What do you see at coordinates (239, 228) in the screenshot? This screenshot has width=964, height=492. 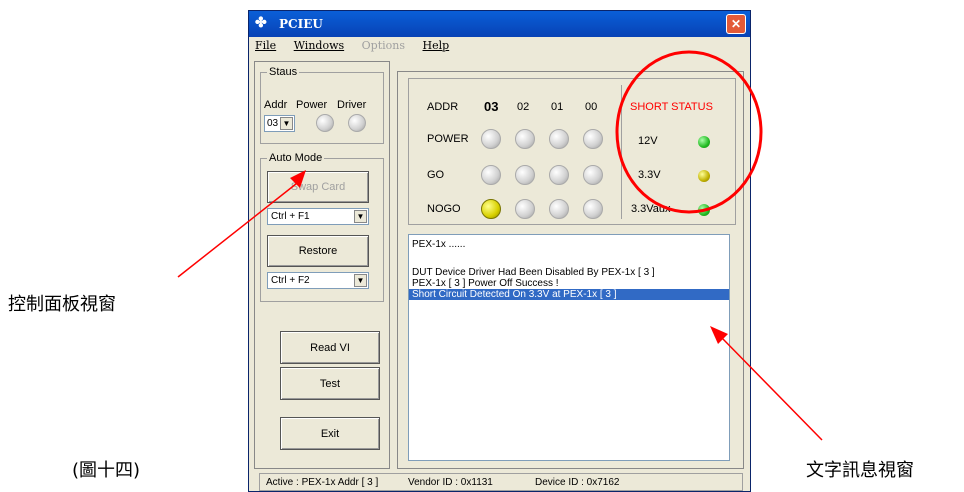 I see `left-arrow-line` at bounding box center [239, 228].